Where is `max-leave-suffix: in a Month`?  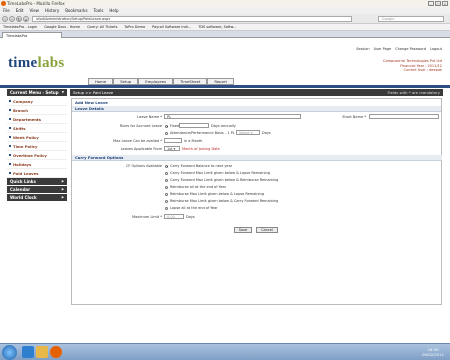 max-leave-suffix: in a Month is located at coordinates (193, 141).